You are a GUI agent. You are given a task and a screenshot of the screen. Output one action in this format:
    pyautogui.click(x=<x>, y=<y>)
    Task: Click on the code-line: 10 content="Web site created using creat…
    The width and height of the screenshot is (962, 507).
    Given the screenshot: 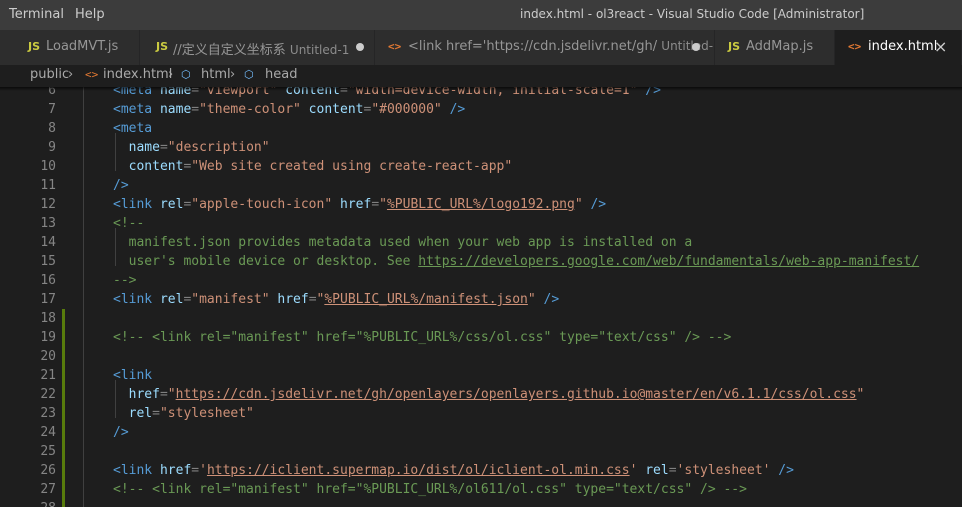 What is the action you would take?
    pyautogui.click(x=481, y=166)
    